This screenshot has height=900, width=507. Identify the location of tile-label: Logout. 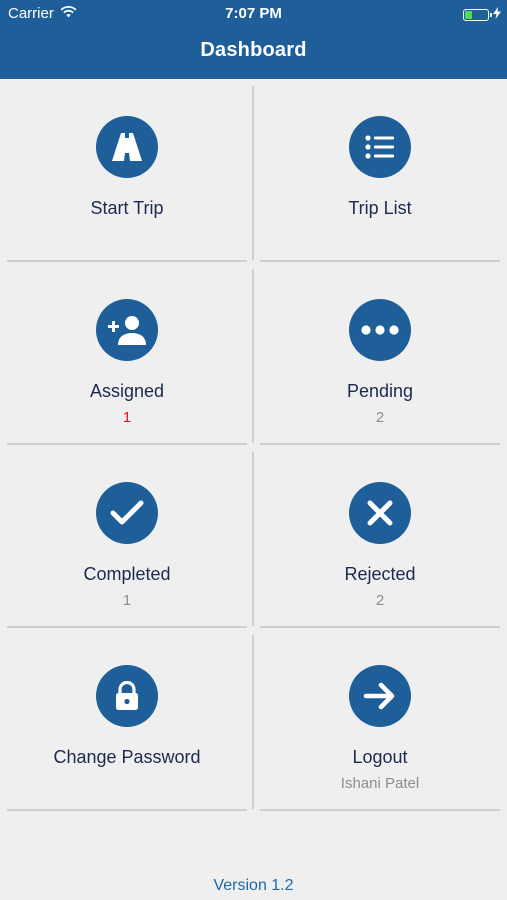
(380, 757).